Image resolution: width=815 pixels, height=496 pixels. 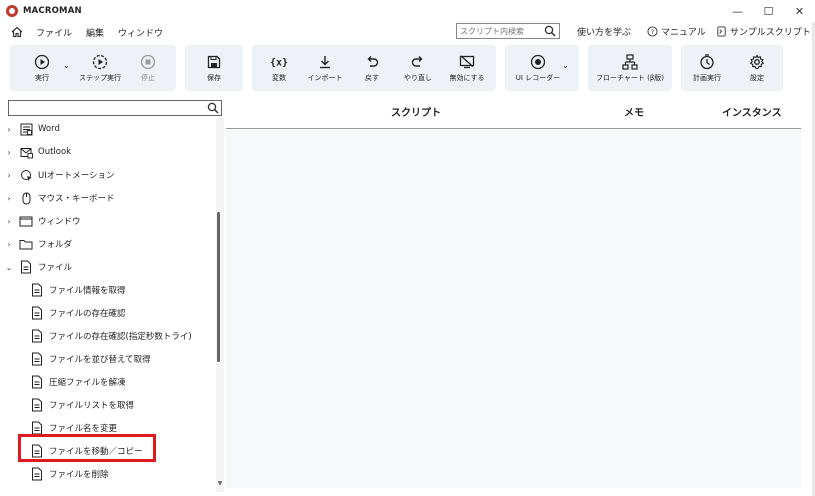 I want to click on step-run-button: ステップ実行, so click(x=100, y=68).